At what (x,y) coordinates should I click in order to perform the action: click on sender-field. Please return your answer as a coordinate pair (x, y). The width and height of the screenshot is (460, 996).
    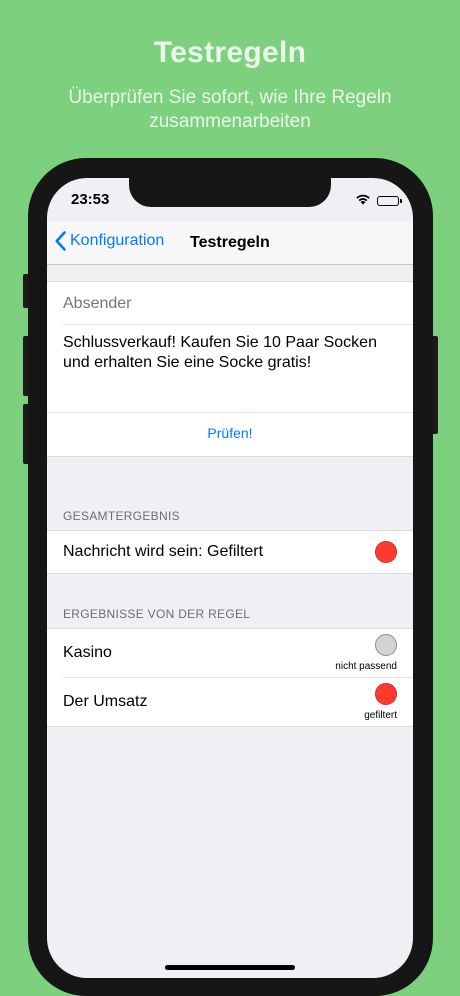
    Looking at the image, I should click on (233, 304).